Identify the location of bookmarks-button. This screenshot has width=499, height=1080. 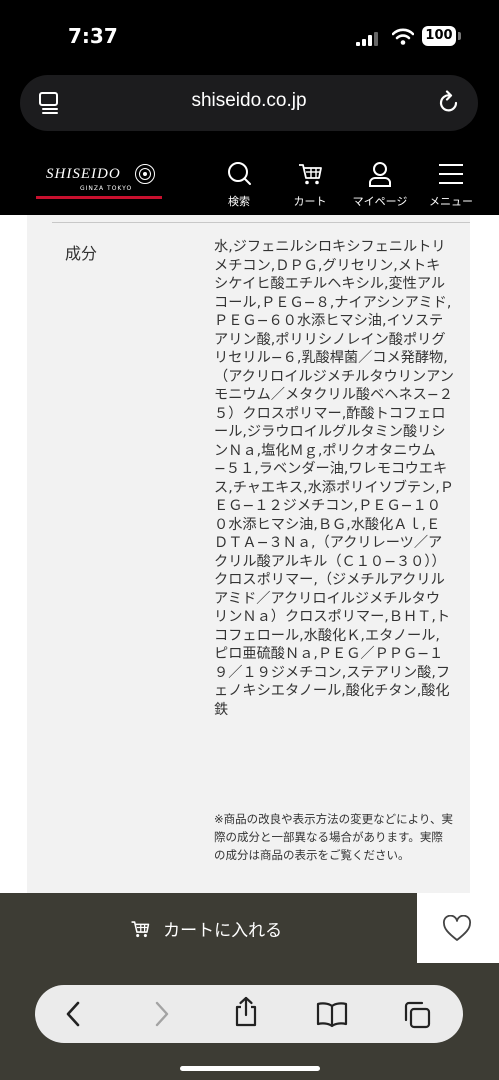
(332, 1016).